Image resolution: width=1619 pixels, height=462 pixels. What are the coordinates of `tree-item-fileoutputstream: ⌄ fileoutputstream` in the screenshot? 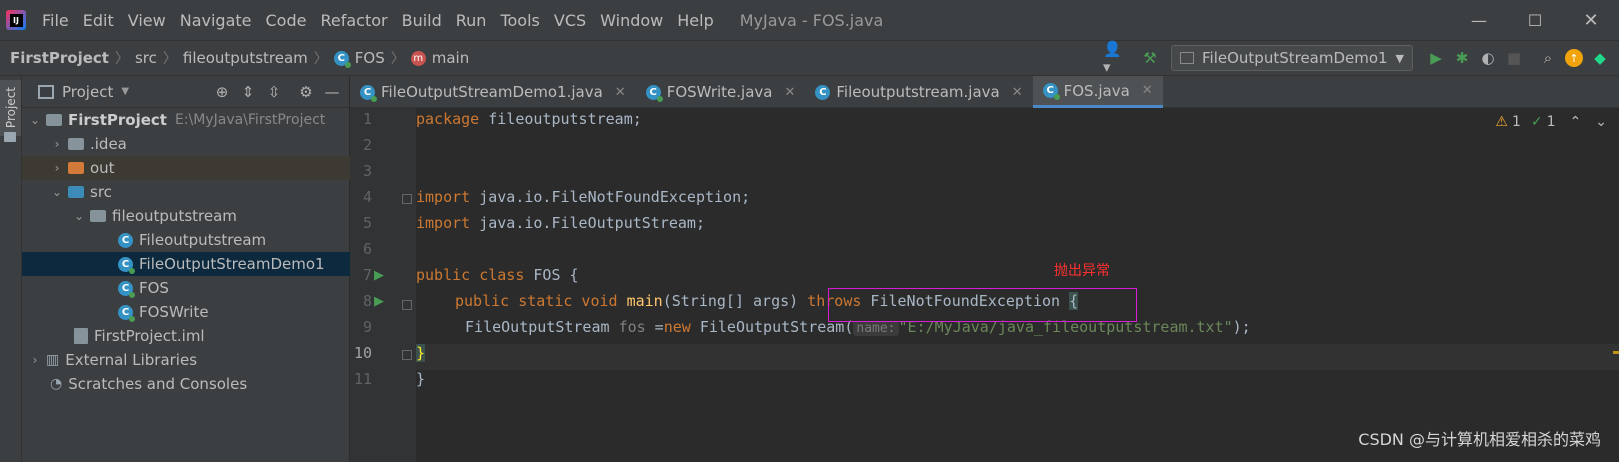 It's located at (186, 216).